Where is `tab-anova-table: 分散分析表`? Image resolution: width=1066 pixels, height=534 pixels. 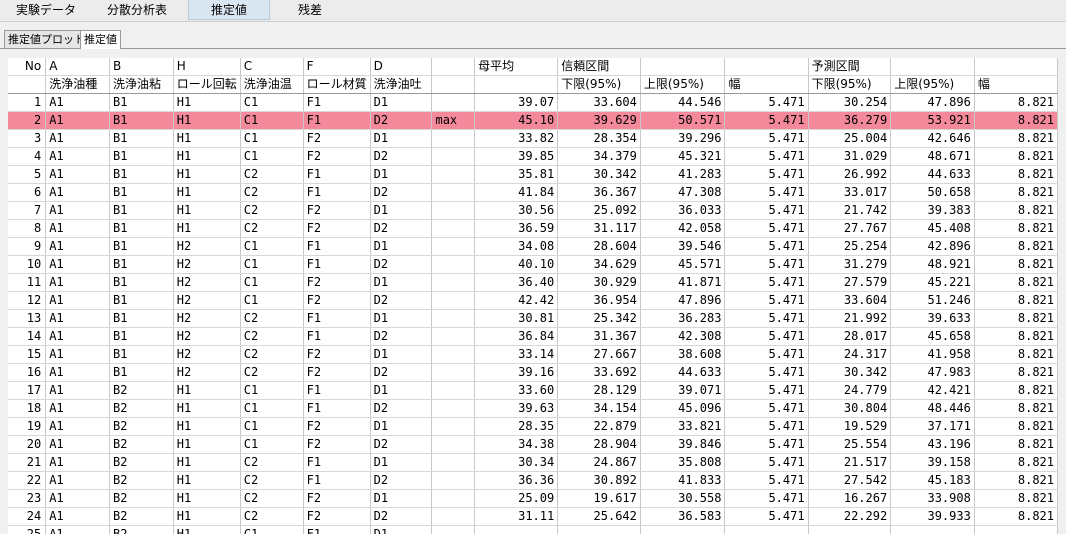
tab-anova-table: 分散分析表 is located at coordinates (137, 10).